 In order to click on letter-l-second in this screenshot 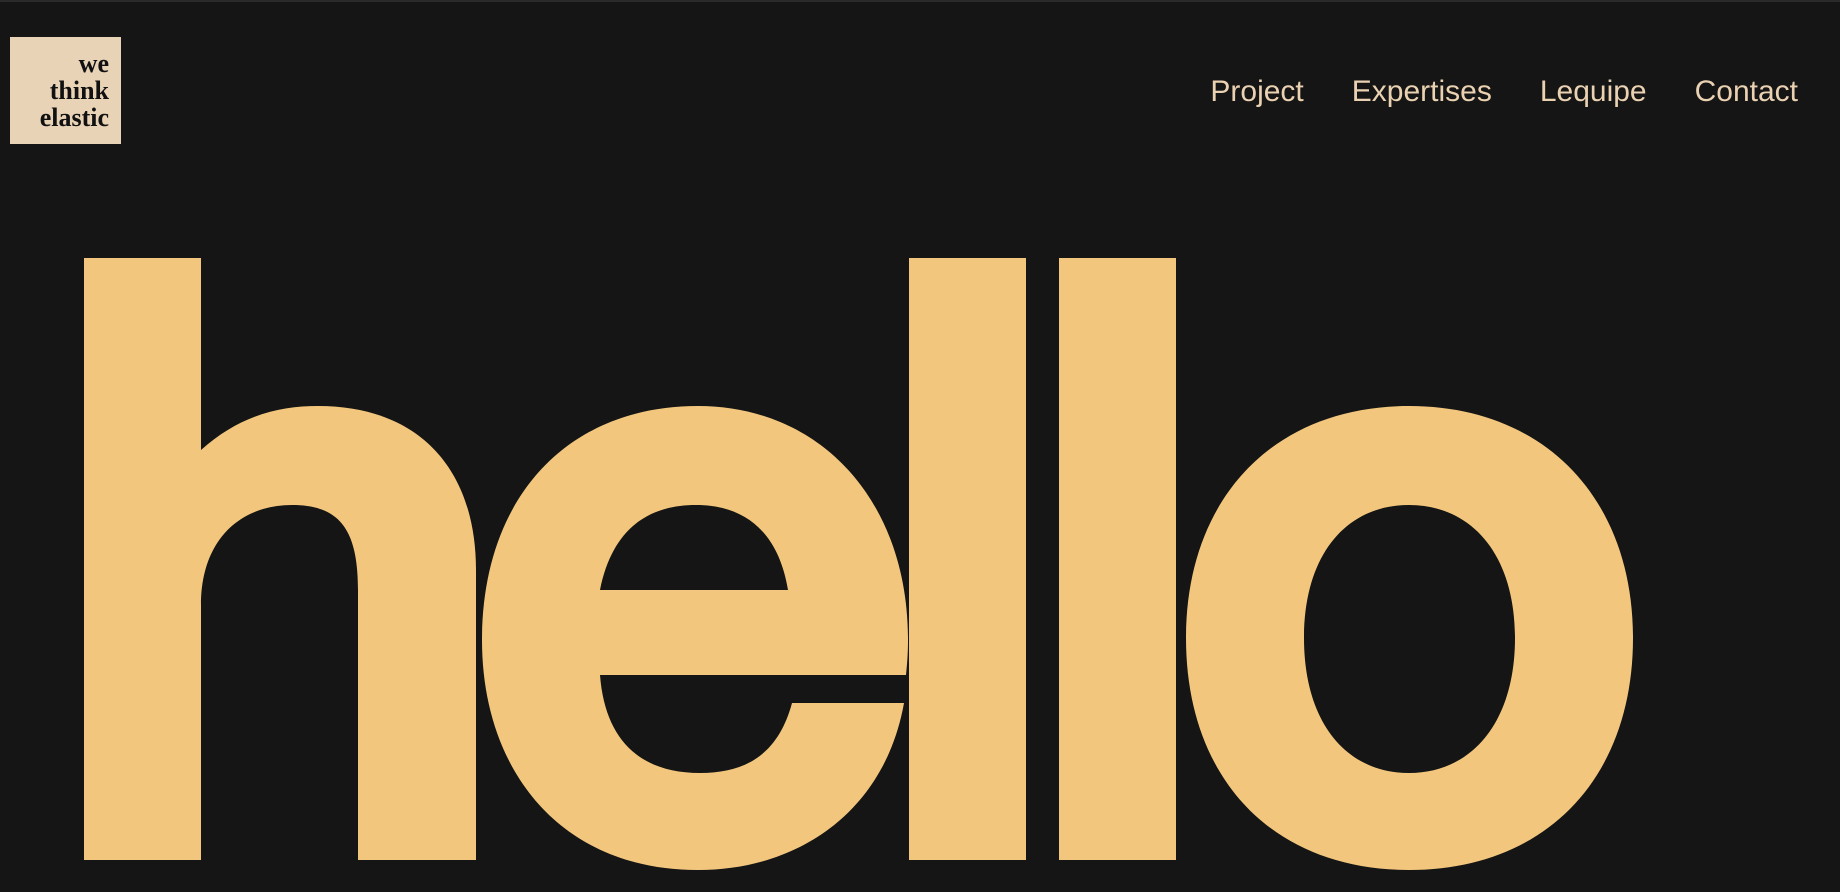, I will do `click(1117, 559)`.